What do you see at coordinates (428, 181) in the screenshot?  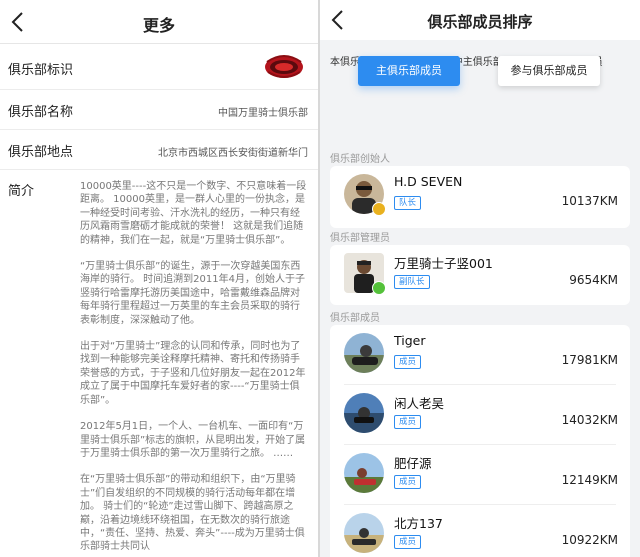 I see `member-name: H.D SEVEN` at bounding box center [428, 181].